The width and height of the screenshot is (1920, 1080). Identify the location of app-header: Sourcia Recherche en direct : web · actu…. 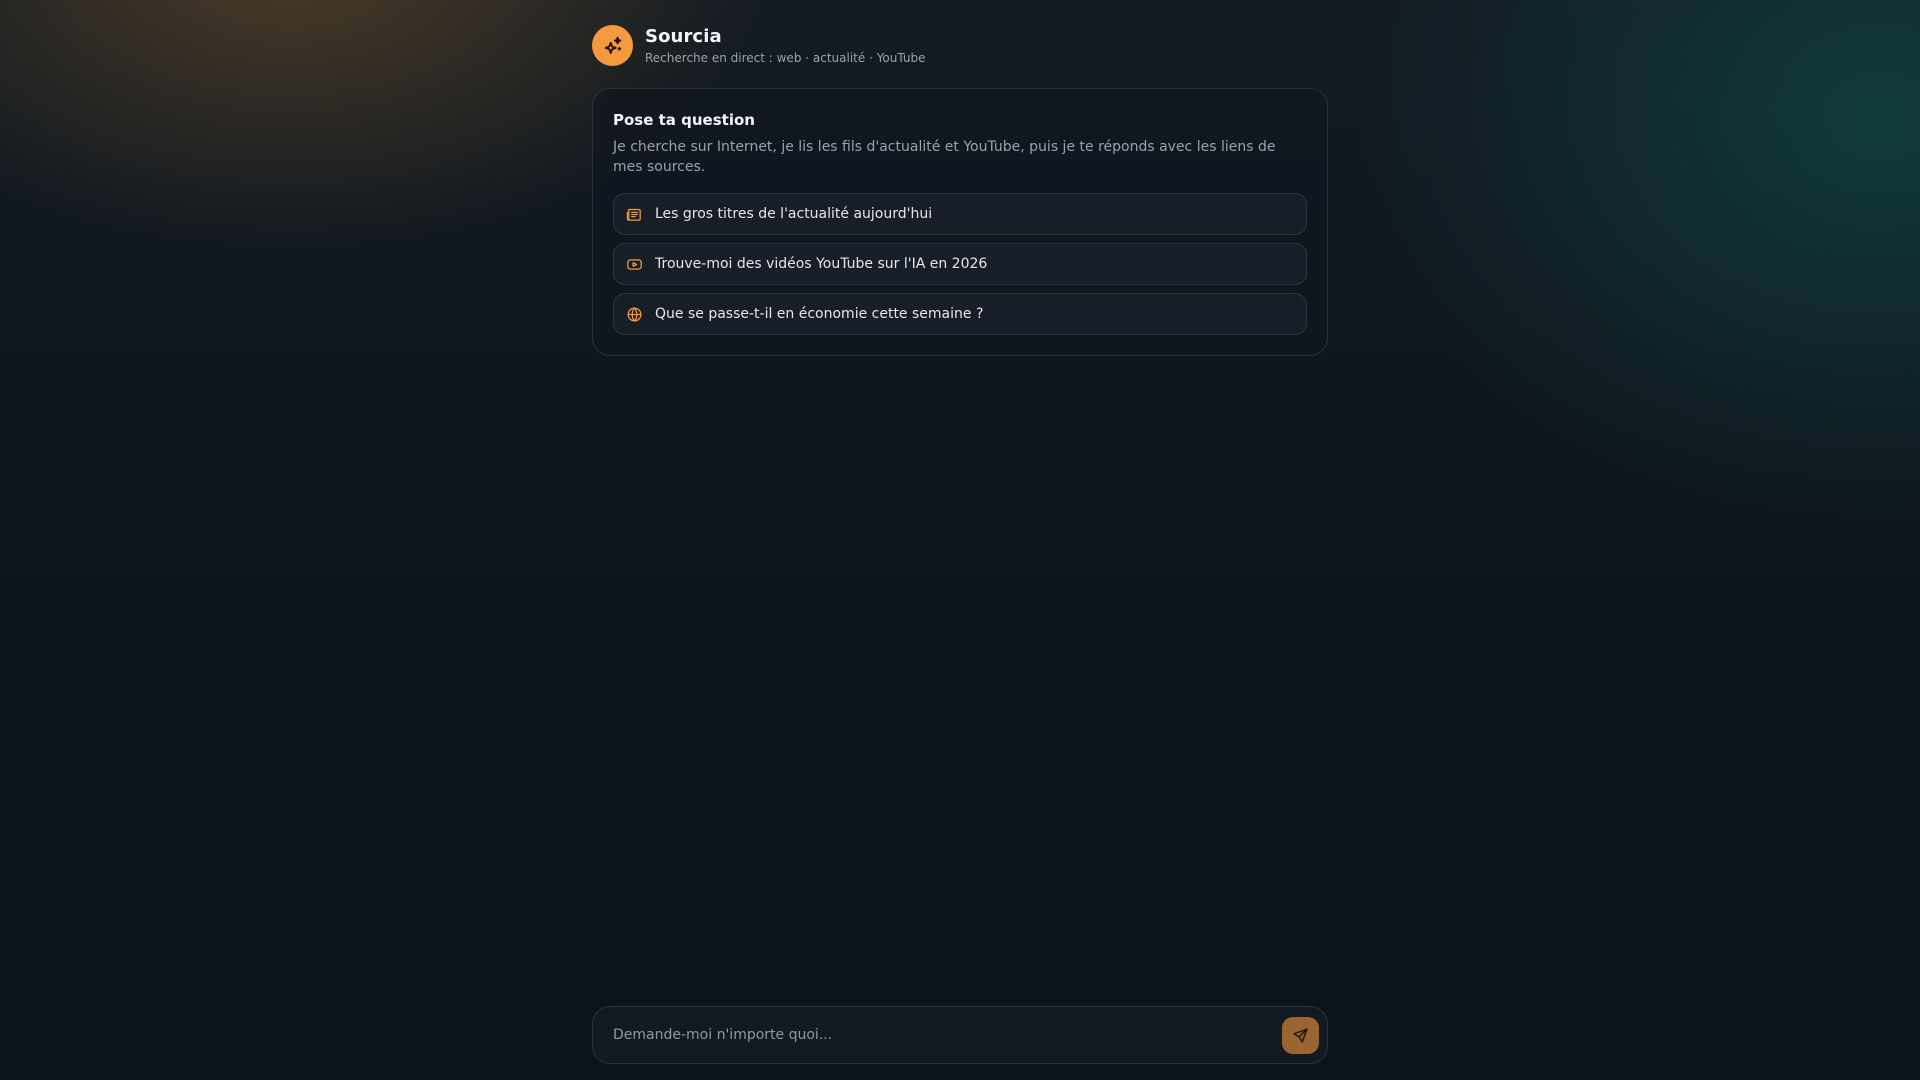
(759, 45).